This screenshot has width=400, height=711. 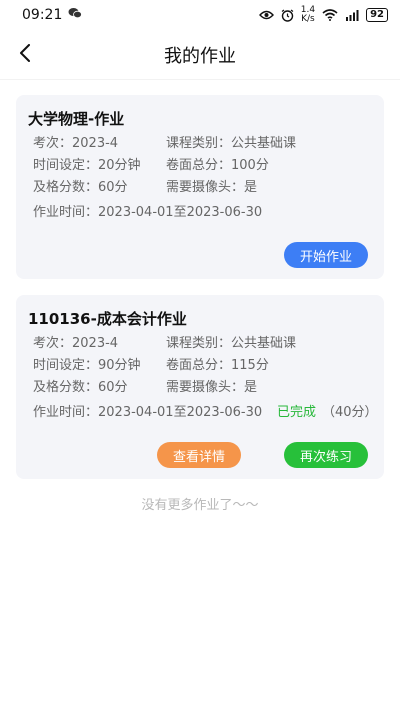 I want to click on network-speed-unit: K/s, so click(x=308, y=19).